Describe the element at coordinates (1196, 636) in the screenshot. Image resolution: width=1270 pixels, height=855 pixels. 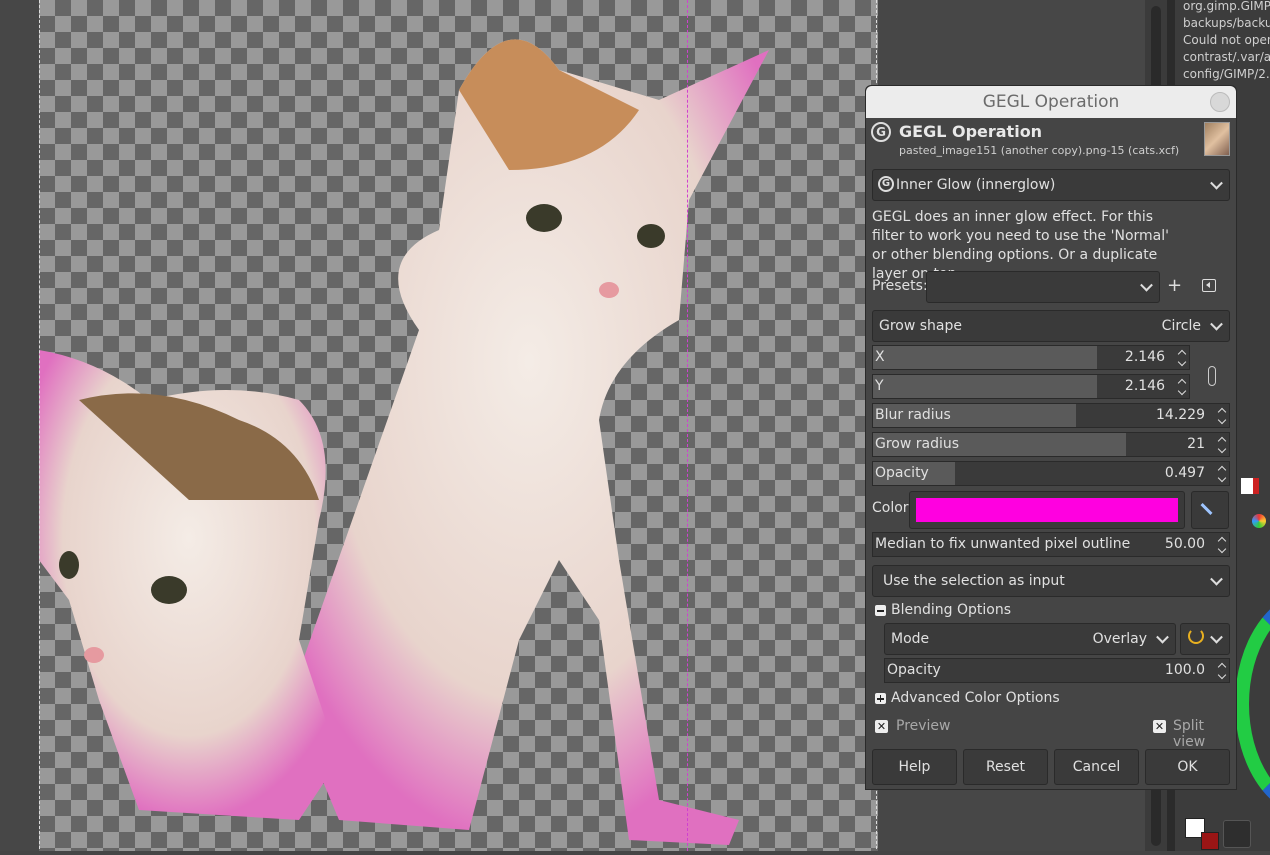
I see `reset-mode-icon` at that location.